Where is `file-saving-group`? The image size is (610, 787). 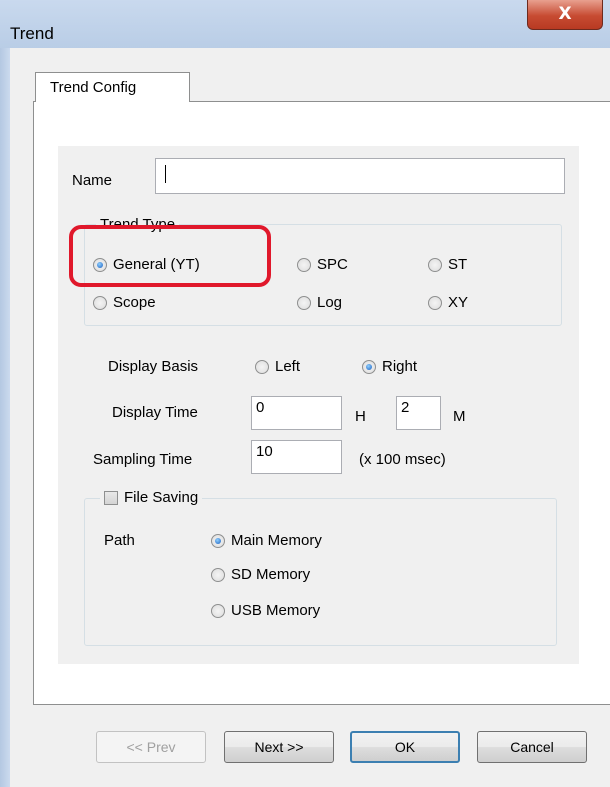
file-saving-group is located at coordinates (320, 572).